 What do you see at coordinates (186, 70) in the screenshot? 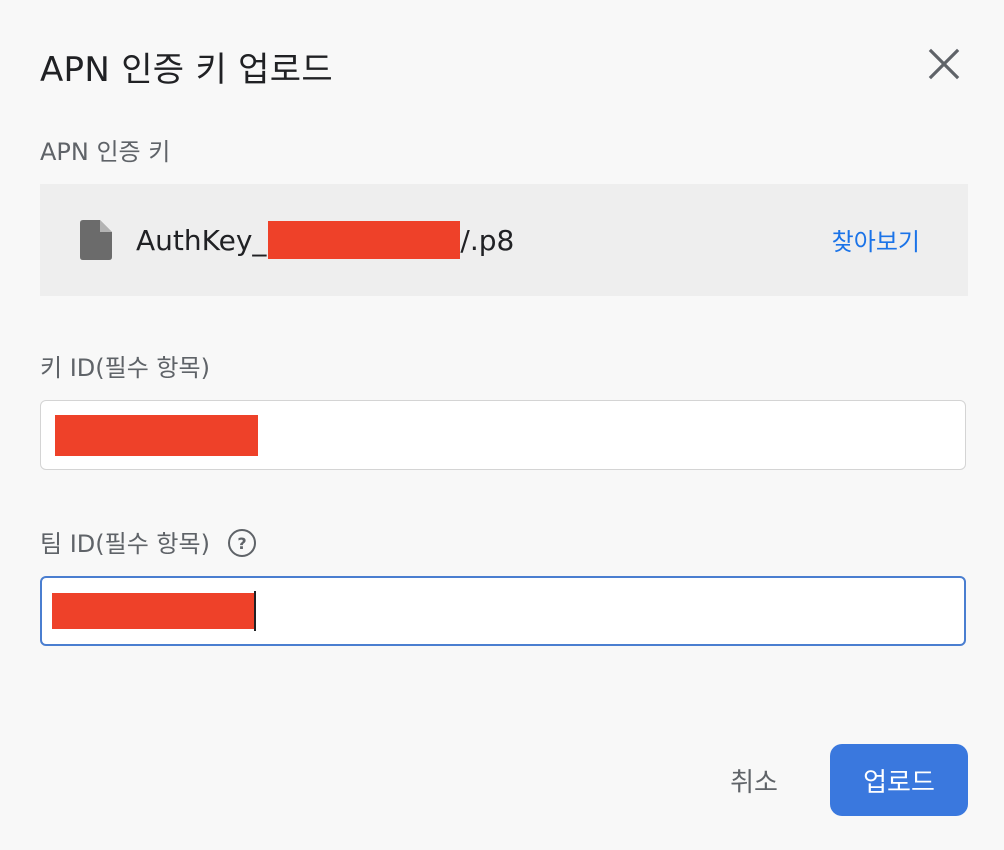
I see `dialog-title: APN 인증 키 업로드` at bounding box center [186, 70].